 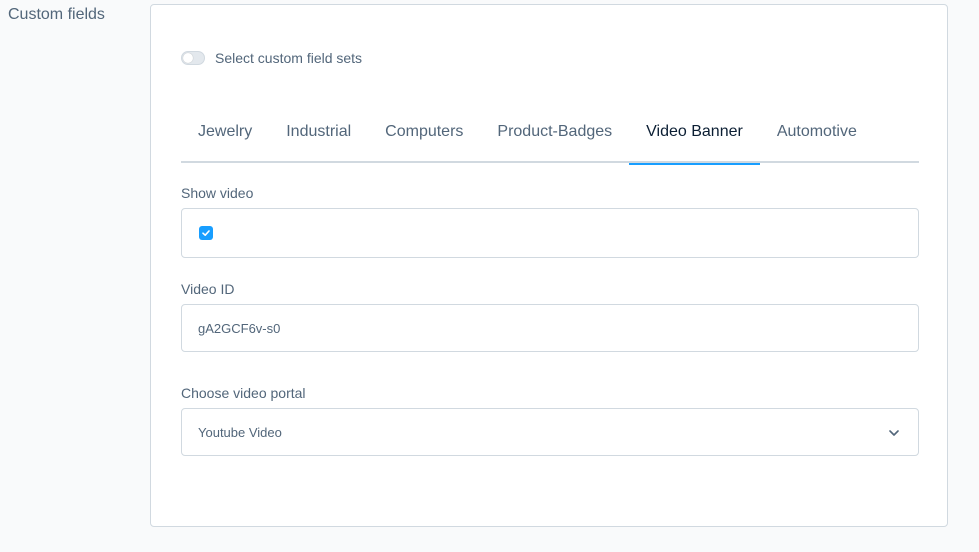 I want to click on tab-video-banner: Video Banner, so click(x=694, y=137).